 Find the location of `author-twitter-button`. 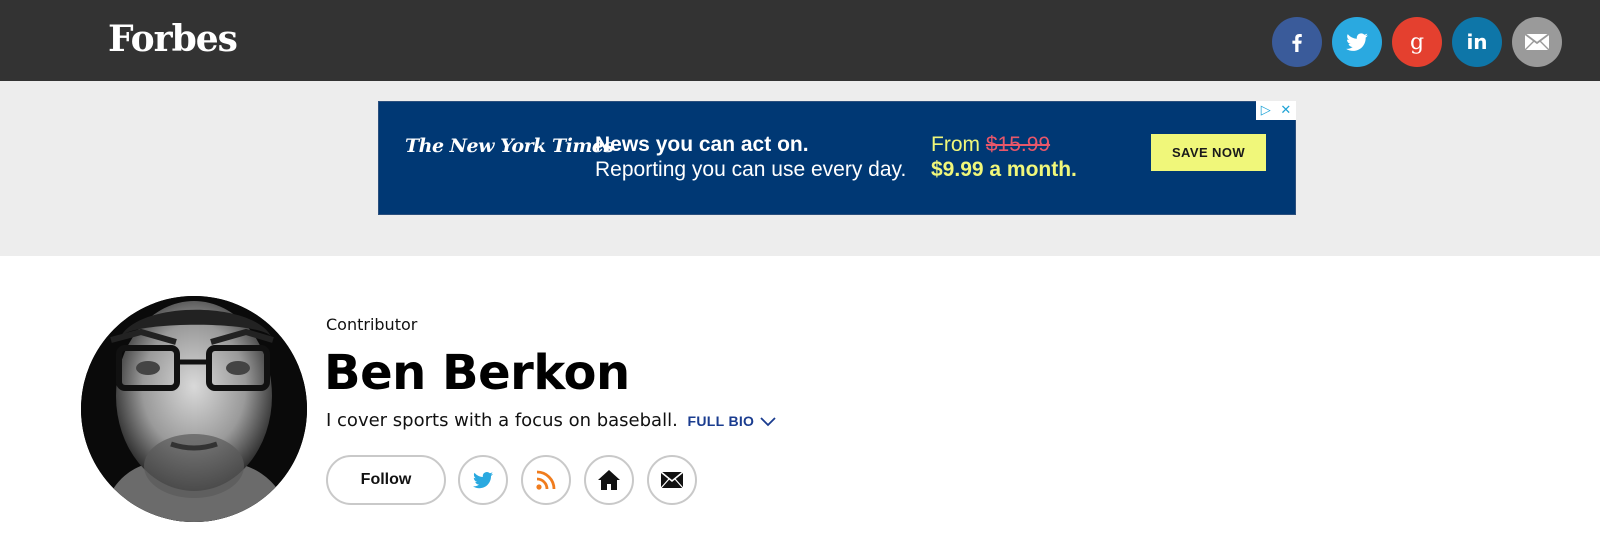

author-twitter-button is located at coordinates (483, 480).